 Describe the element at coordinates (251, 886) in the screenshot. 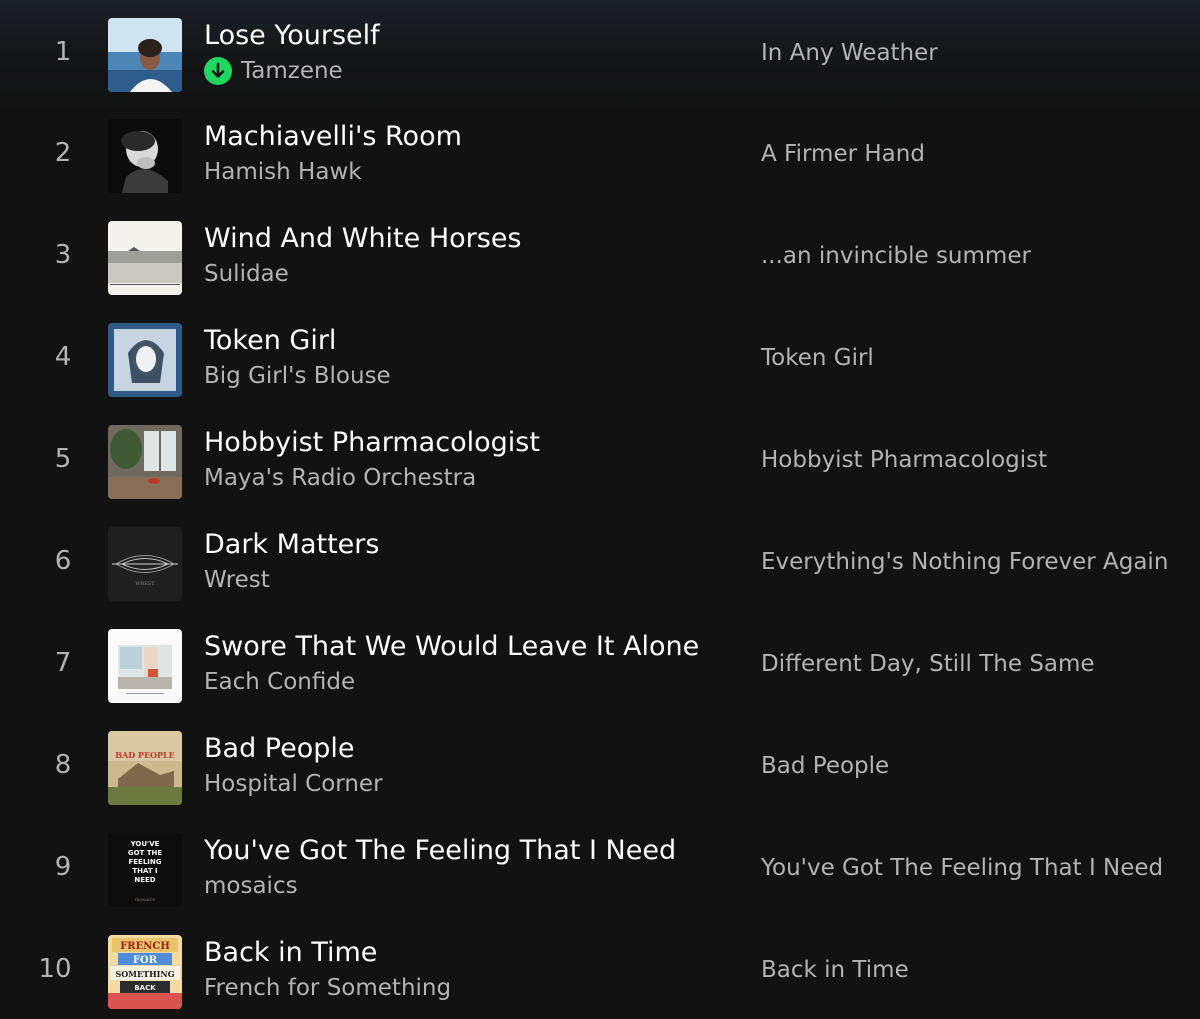

I see `track-artist: mosaics` at that location.